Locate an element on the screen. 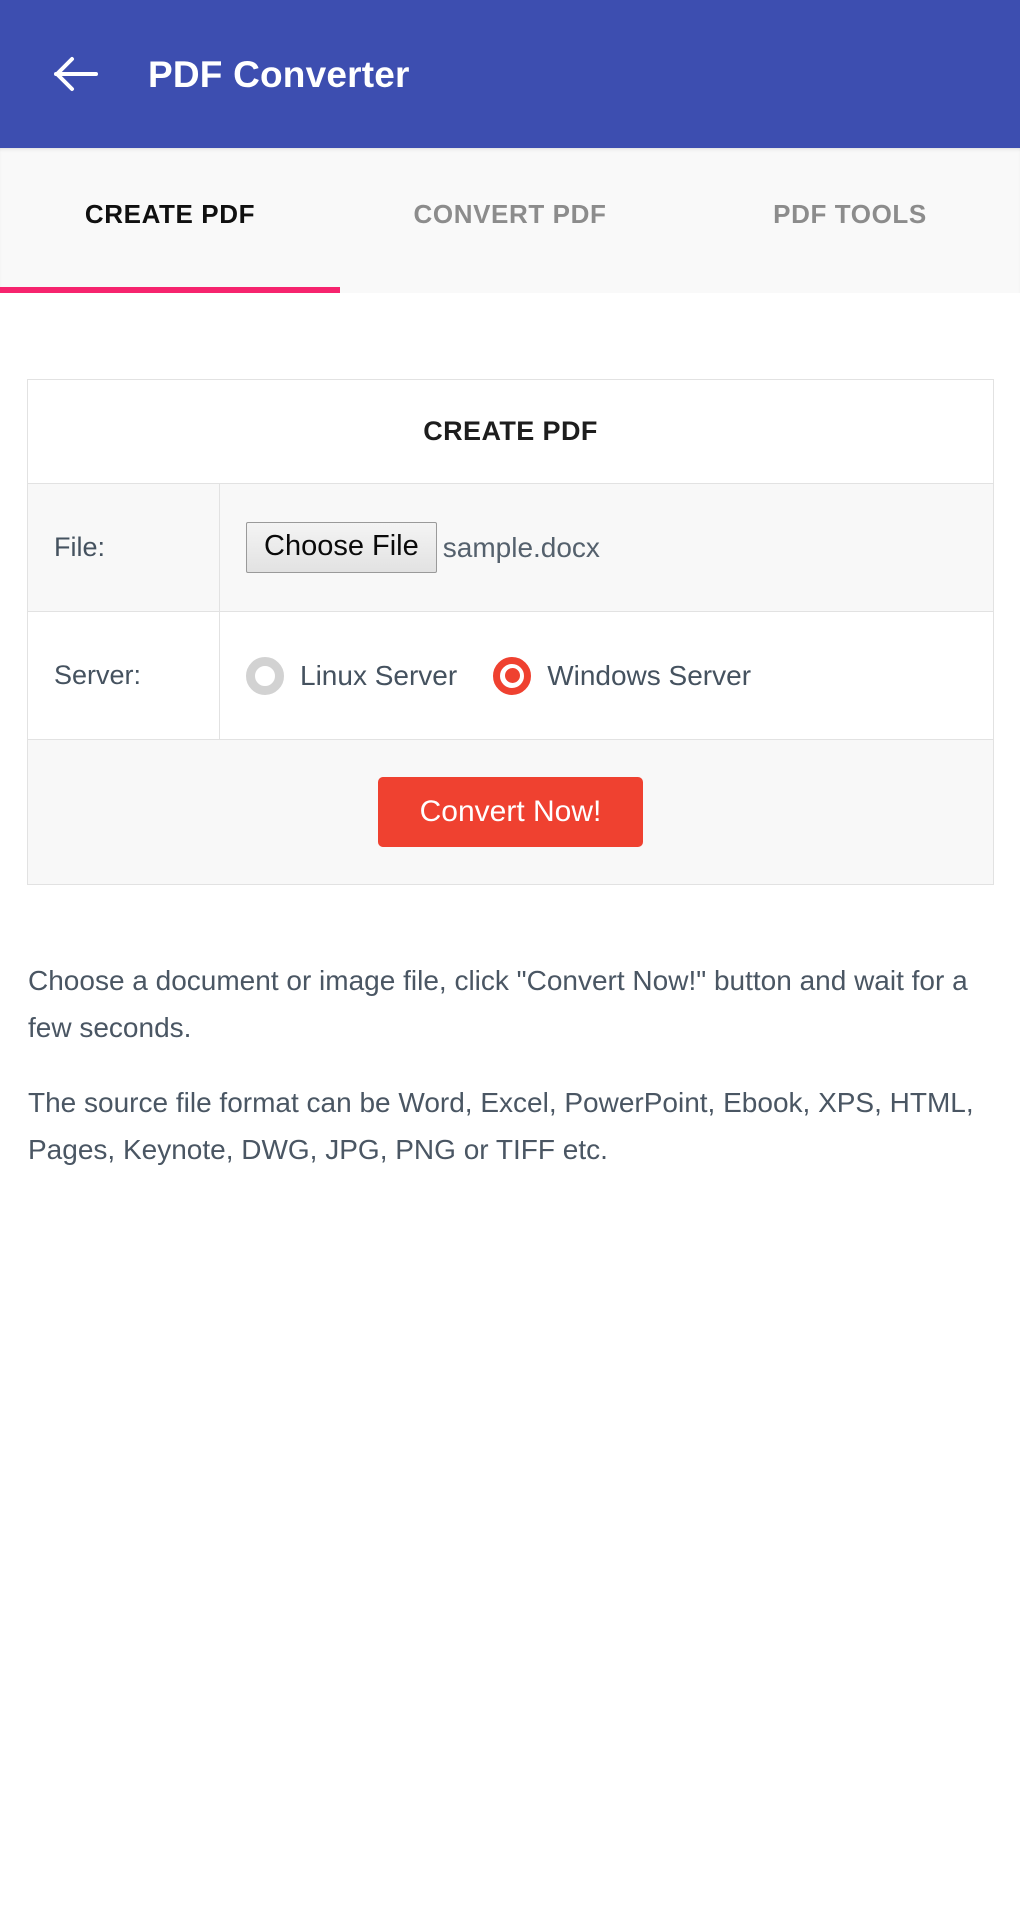 The height and width of the screenshot is (1912, 1020). tab-bar: CREATE PDF CONVERT PDF PDF TOOLS is located at coordinates (510, 220).